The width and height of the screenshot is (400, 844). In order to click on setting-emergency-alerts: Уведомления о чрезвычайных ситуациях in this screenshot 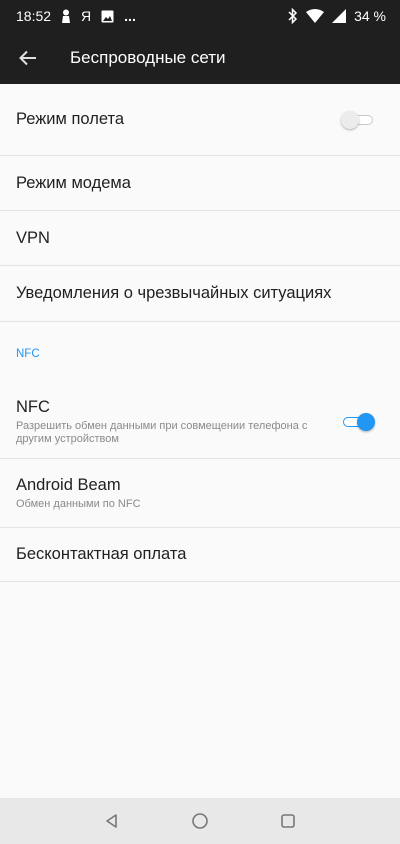, I will do `click(200, 294)`.